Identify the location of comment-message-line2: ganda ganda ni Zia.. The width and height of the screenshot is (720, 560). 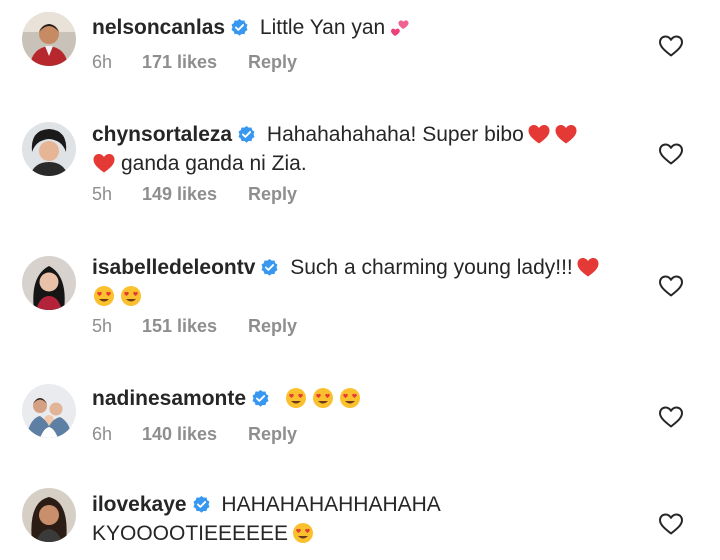
(214, 163).